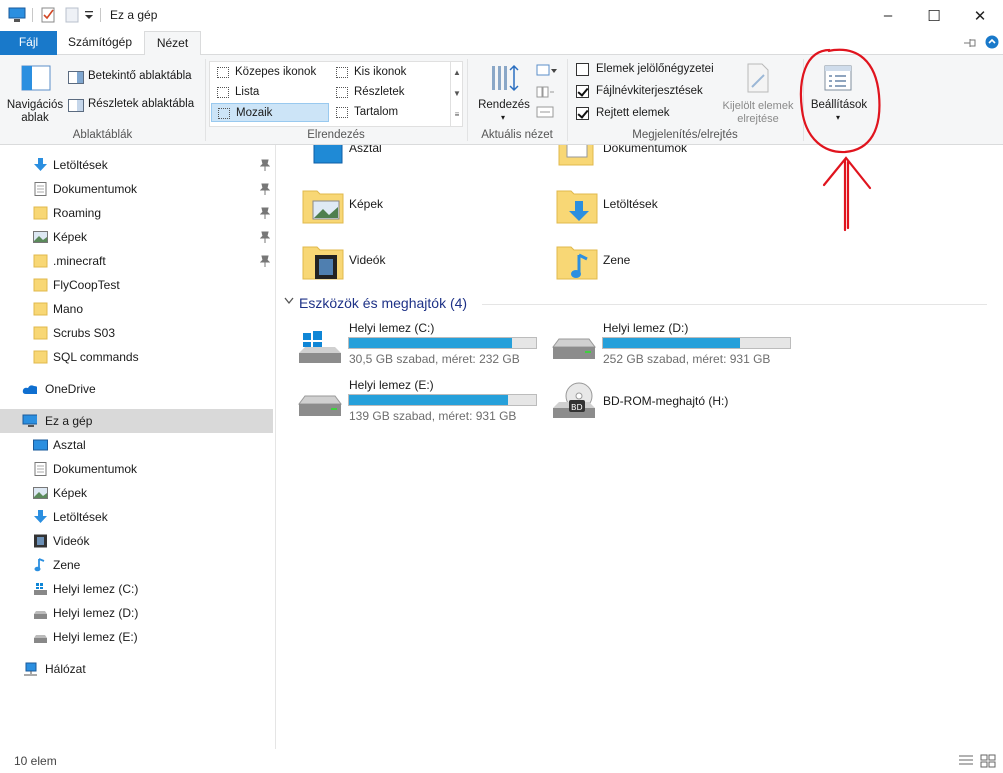 The image size is (1003, 773). Describe the element at coordinates (504, 93) in the screenshot. I see `sort-by-button: Rendezés ▾` at that location.